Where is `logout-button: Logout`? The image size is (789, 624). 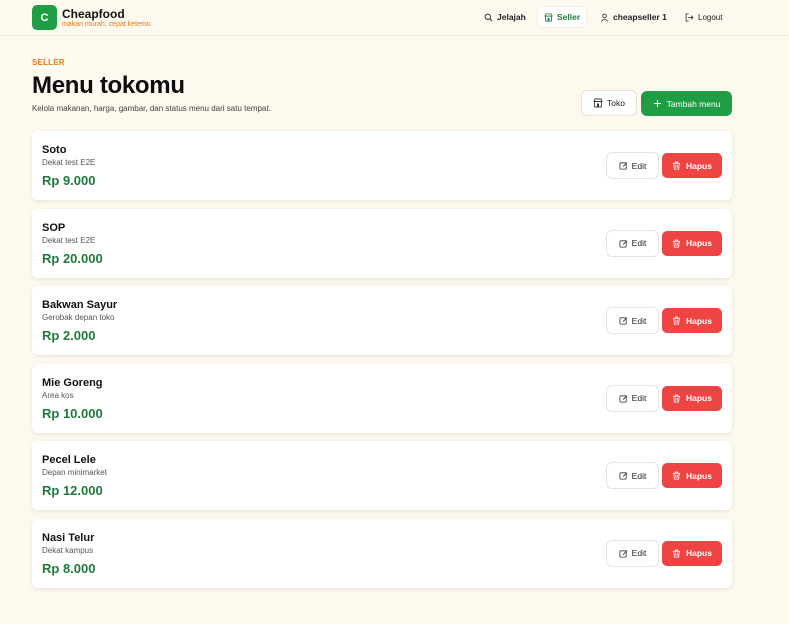
logout-button: Logout is located at coordinates (703, 17).